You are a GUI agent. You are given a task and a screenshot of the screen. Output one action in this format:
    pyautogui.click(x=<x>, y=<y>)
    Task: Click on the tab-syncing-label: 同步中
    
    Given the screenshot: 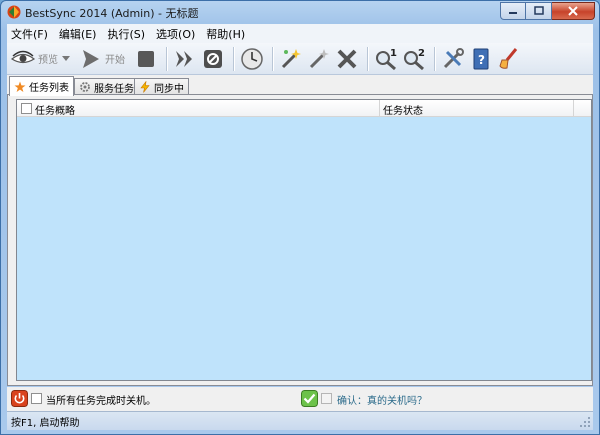 What is the action you would take?
    pyautogui.click(x=169, y=89)
    